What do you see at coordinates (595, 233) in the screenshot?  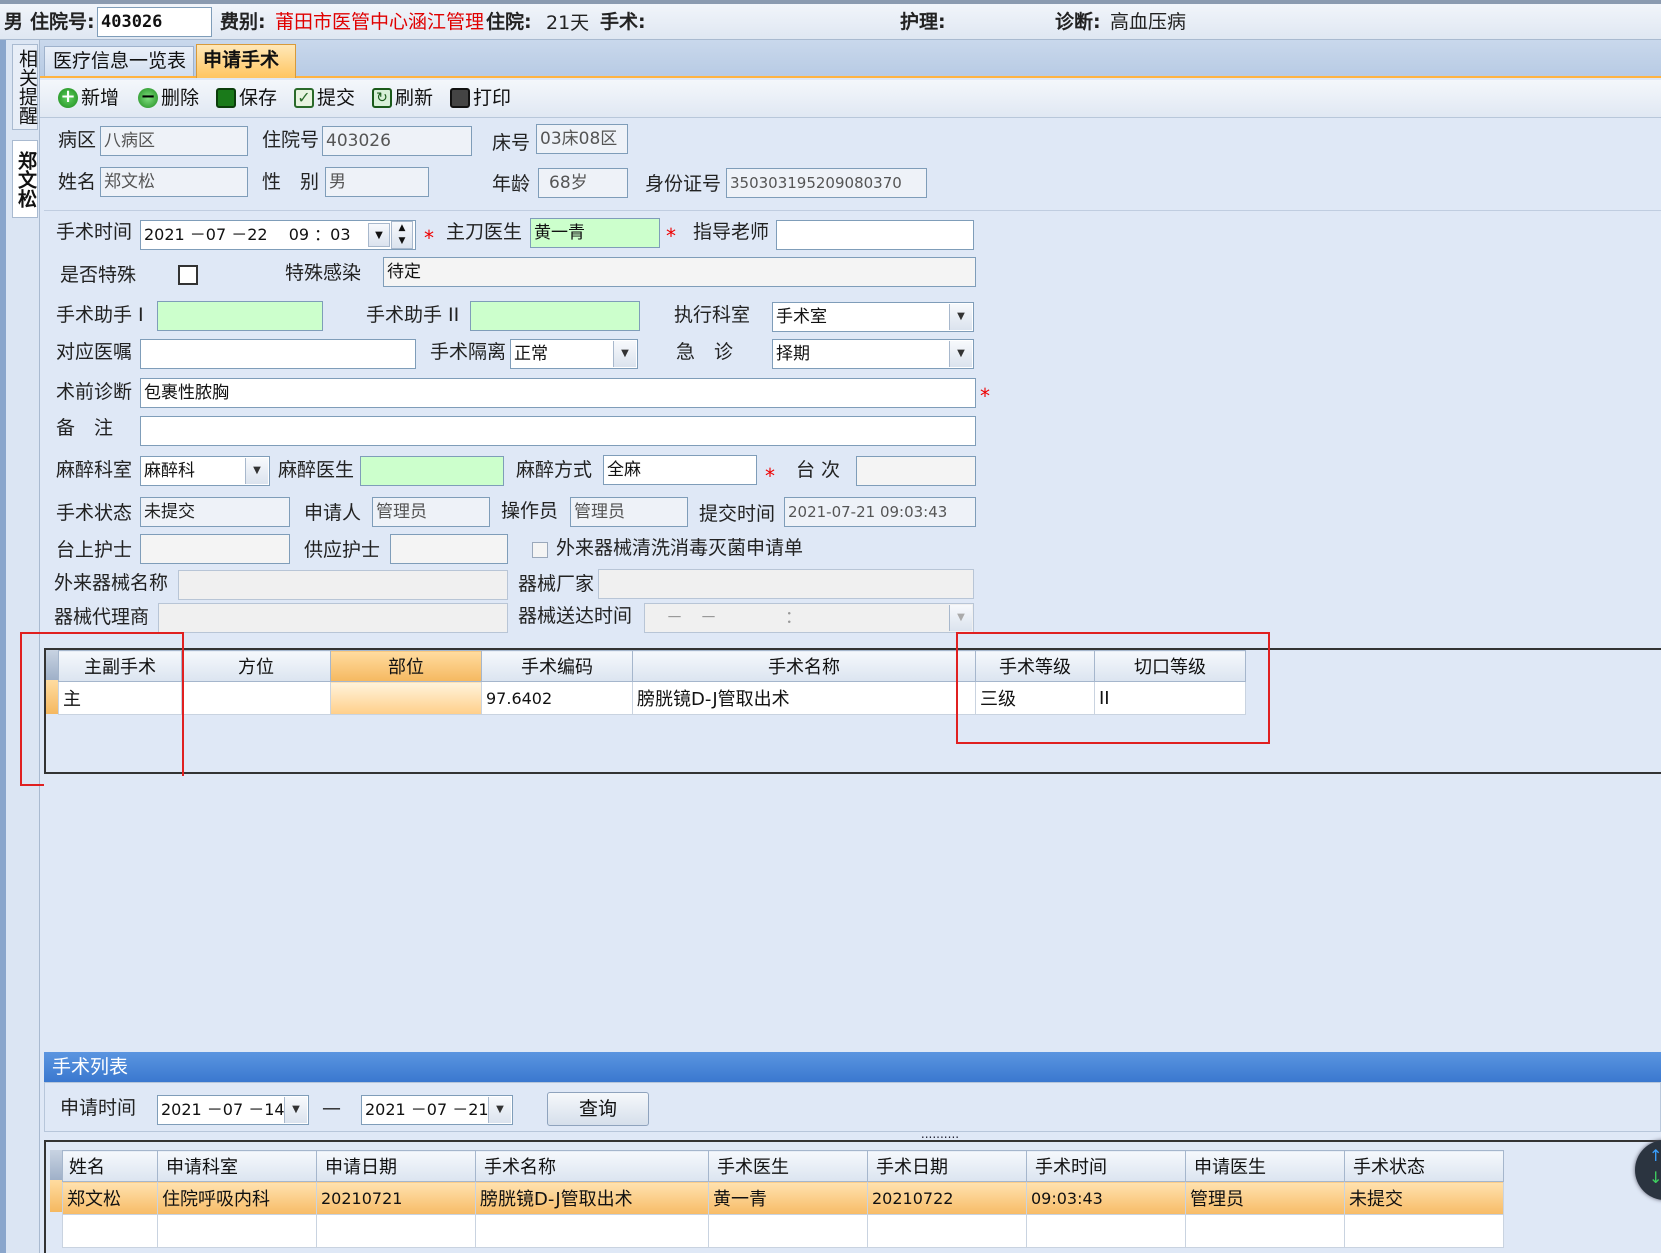 I see `surgeon-field: 黄一青` at bounding box center [595, 233].